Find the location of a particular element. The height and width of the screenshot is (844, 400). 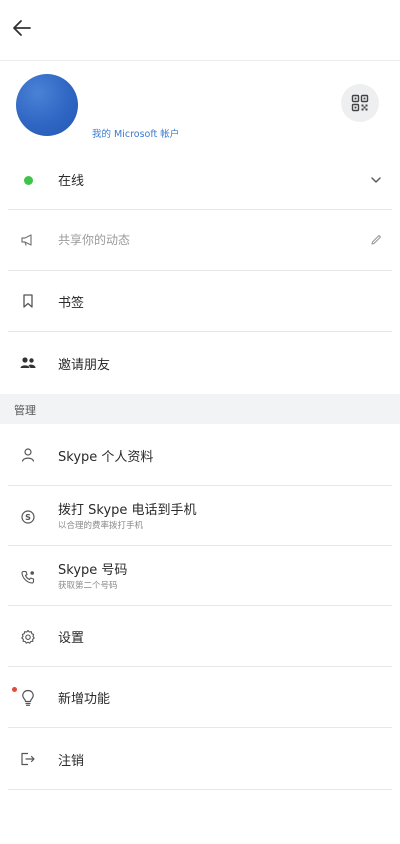

chevron-down-icon is located at coordinates (376, 180).